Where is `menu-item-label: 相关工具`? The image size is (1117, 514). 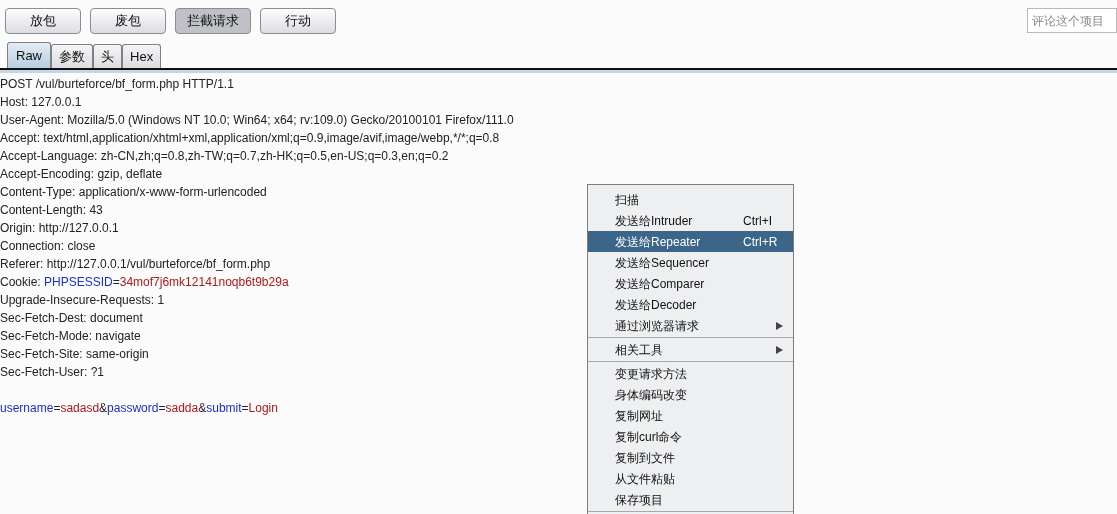
menu-item-label: 相关工具 is located at coordinates (639, 350).